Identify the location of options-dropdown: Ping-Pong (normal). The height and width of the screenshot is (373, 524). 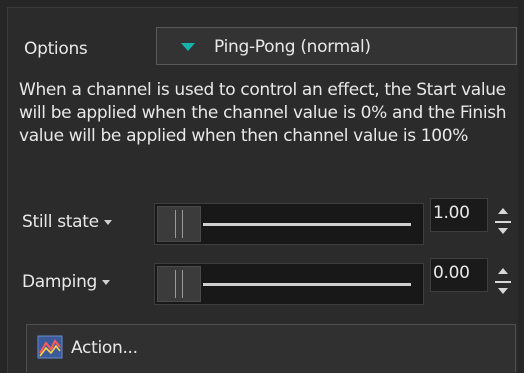
(336, 46).